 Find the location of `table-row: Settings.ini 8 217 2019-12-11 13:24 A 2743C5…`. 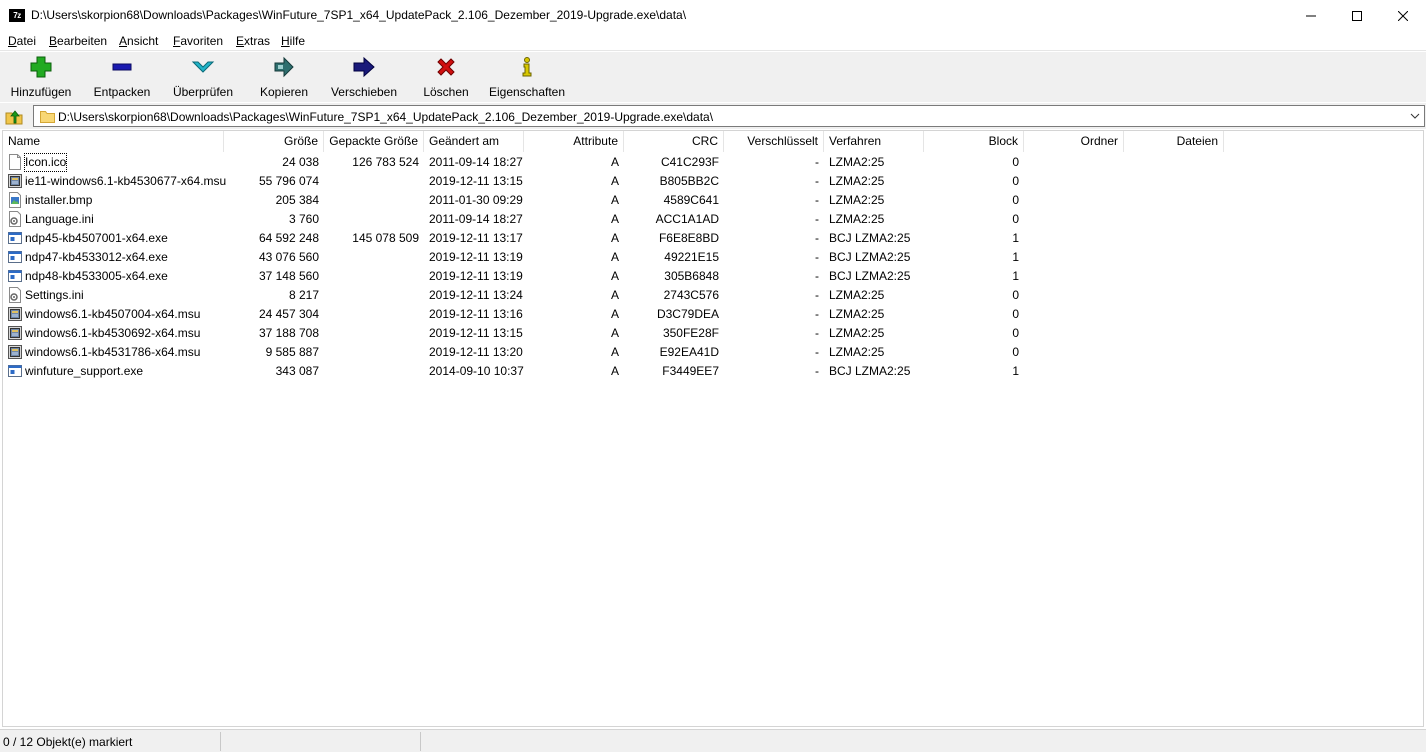

table-row: Settings.ini 8 217 2019-12-11 13:24 A 2743C5… is located at coordinates (614, 295).